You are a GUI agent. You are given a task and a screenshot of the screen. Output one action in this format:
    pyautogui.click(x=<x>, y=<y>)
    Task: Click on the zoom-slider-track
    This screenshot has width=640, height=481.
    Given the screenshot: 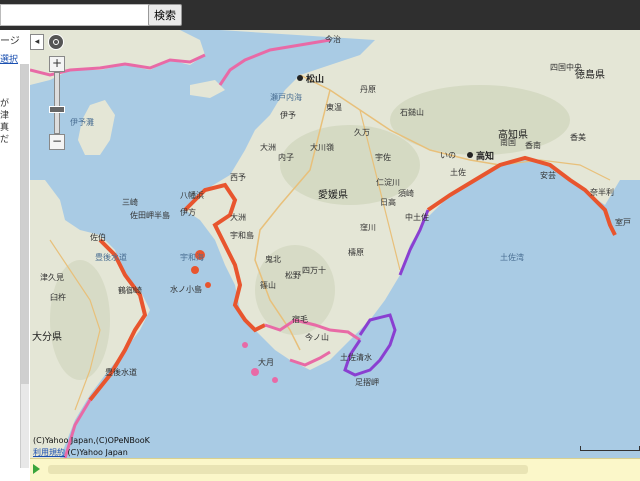 What is the action you would take?
    pyautogui.click(x=57, y=103)
    